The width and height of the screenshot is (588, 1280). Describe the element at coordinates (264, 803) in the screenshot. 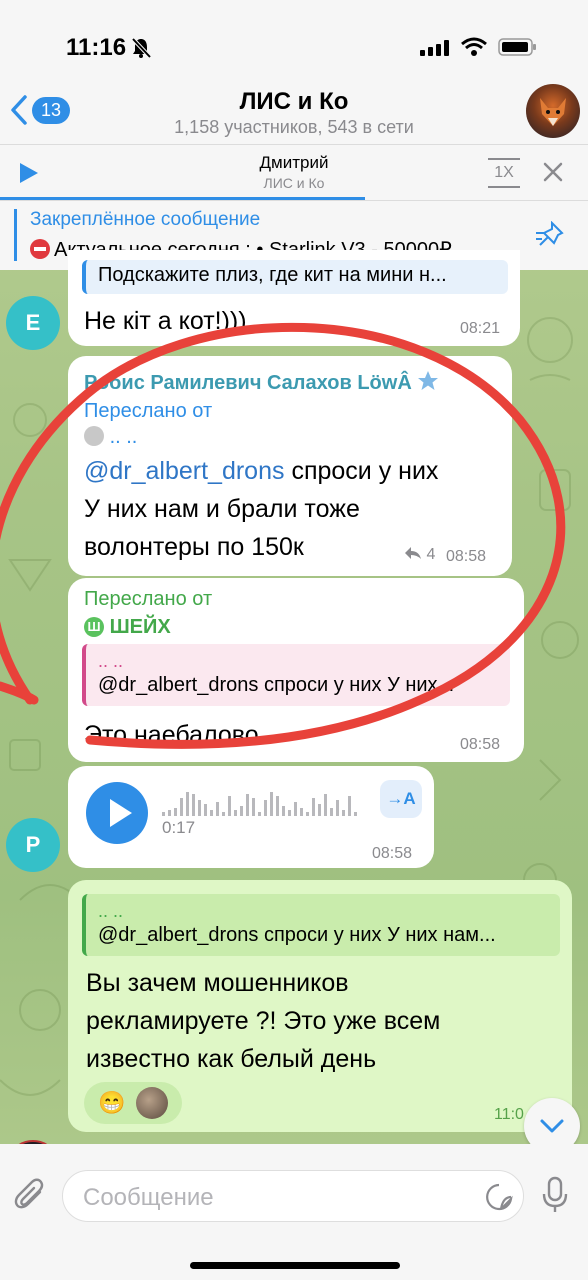

I see `voice-waveform` at that location.